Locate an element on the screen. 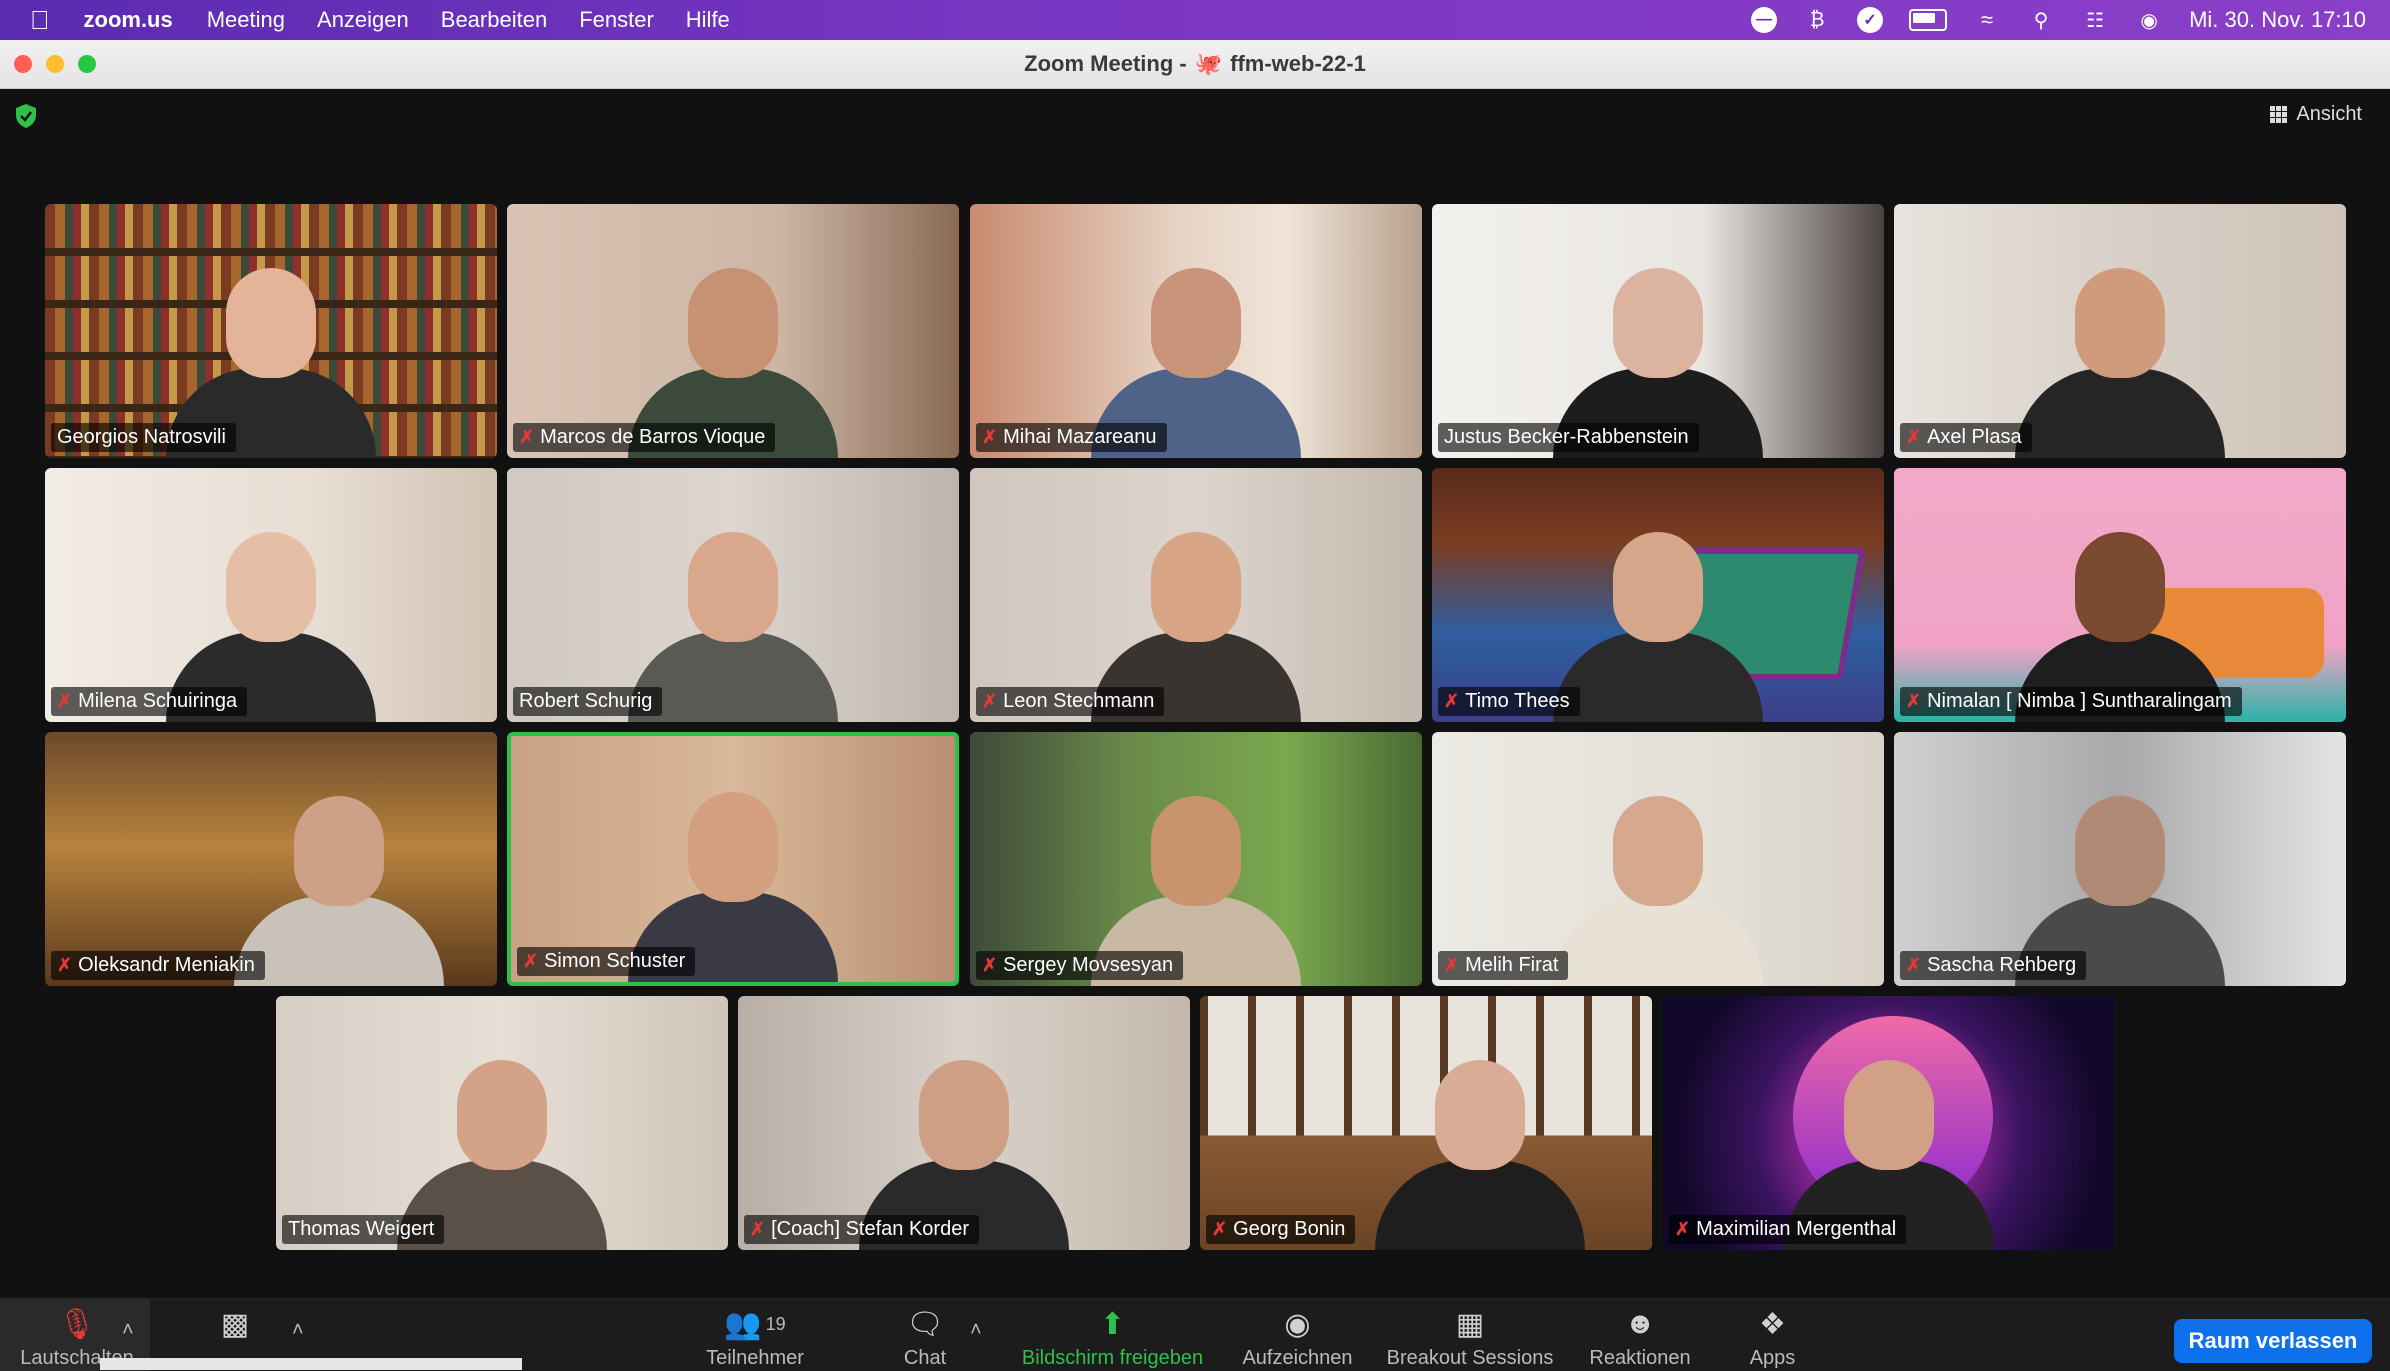 This screenshot has height=1371, width=2390. menu-anzeigen: Anzeigen is located at coordinates (363, 20).